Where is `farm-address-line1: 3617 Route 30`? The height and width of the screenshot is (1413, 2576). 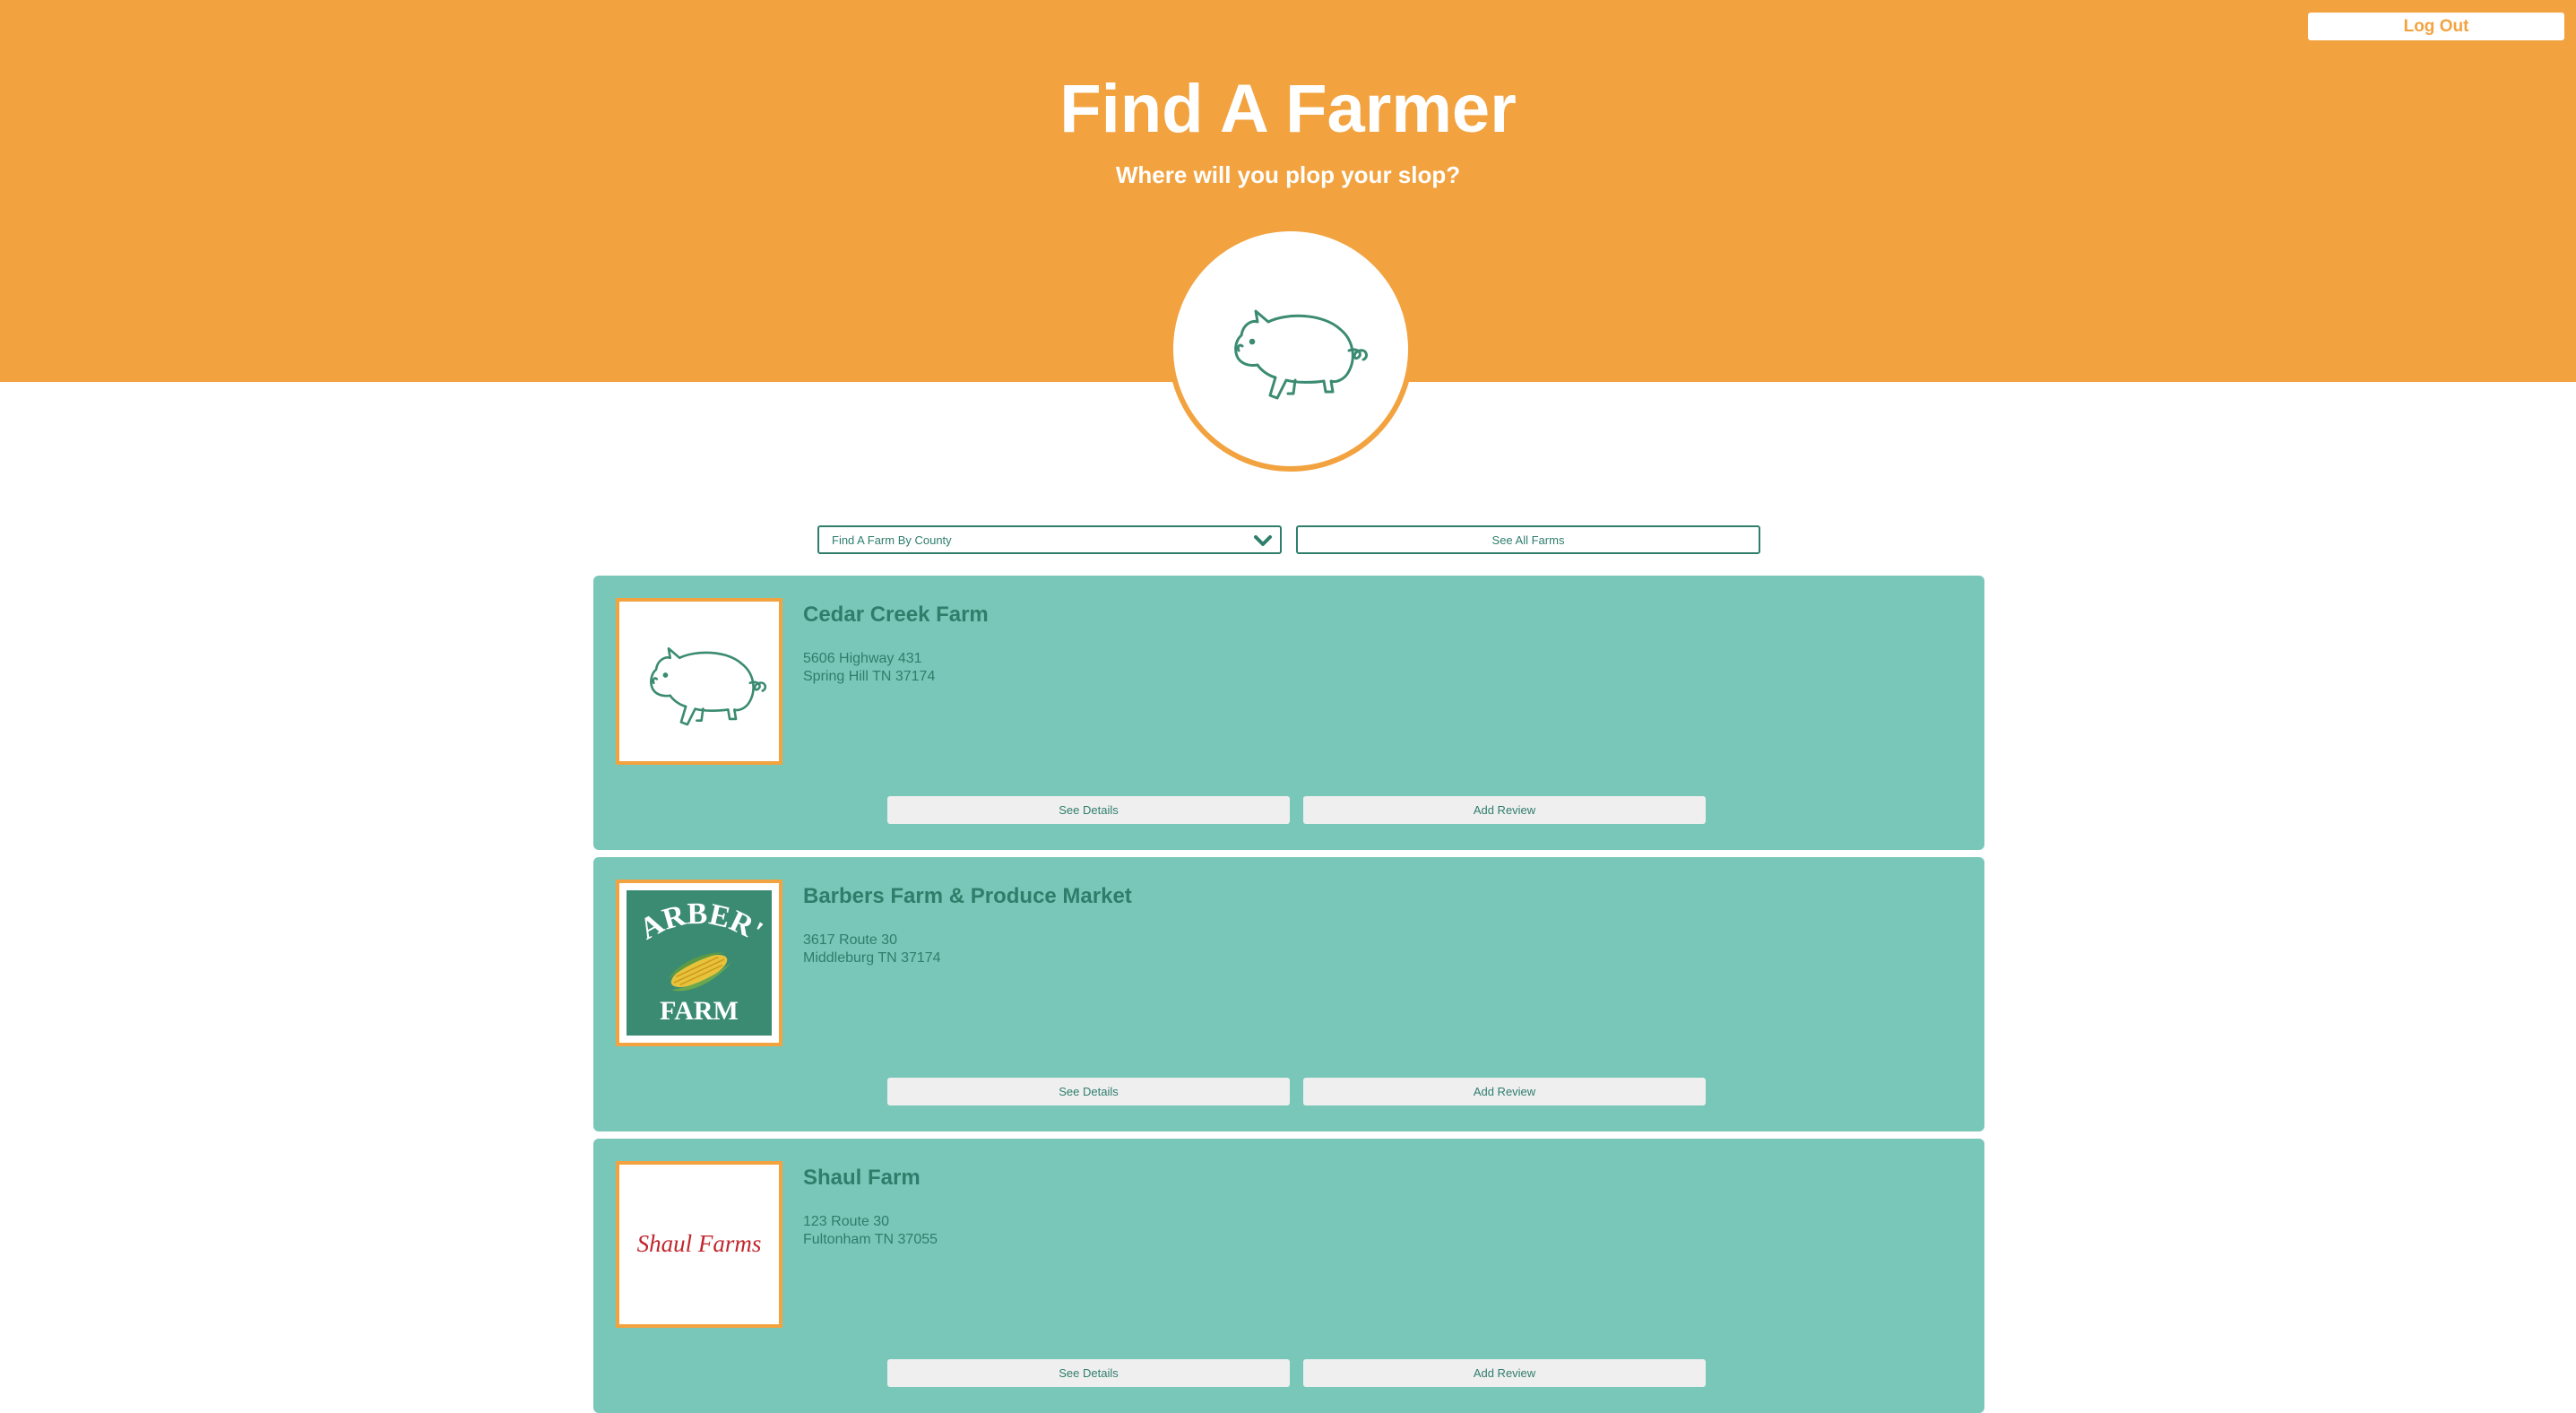
farm-address-line1: 3617 Route 30 is located at coordinates (850, 940).